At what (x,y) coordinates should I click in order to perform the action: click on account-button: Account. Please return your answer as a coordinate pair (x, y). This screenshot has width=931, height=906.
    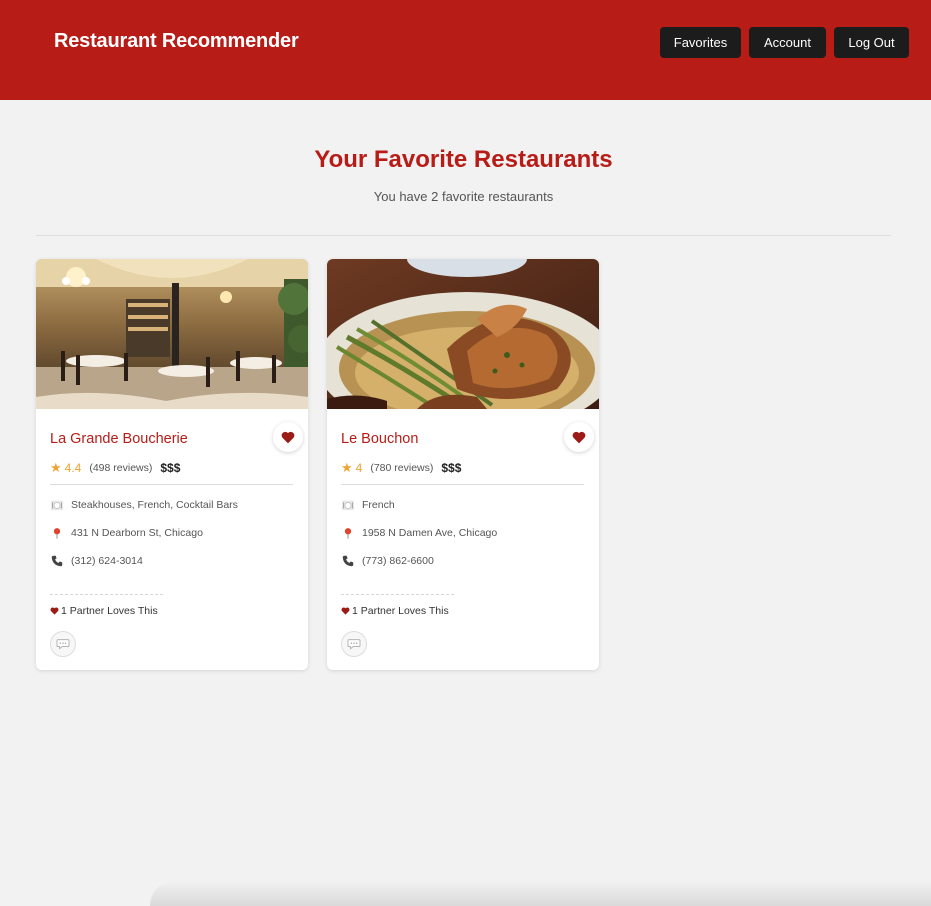
    Looking at the image, I should click on (787, 42).